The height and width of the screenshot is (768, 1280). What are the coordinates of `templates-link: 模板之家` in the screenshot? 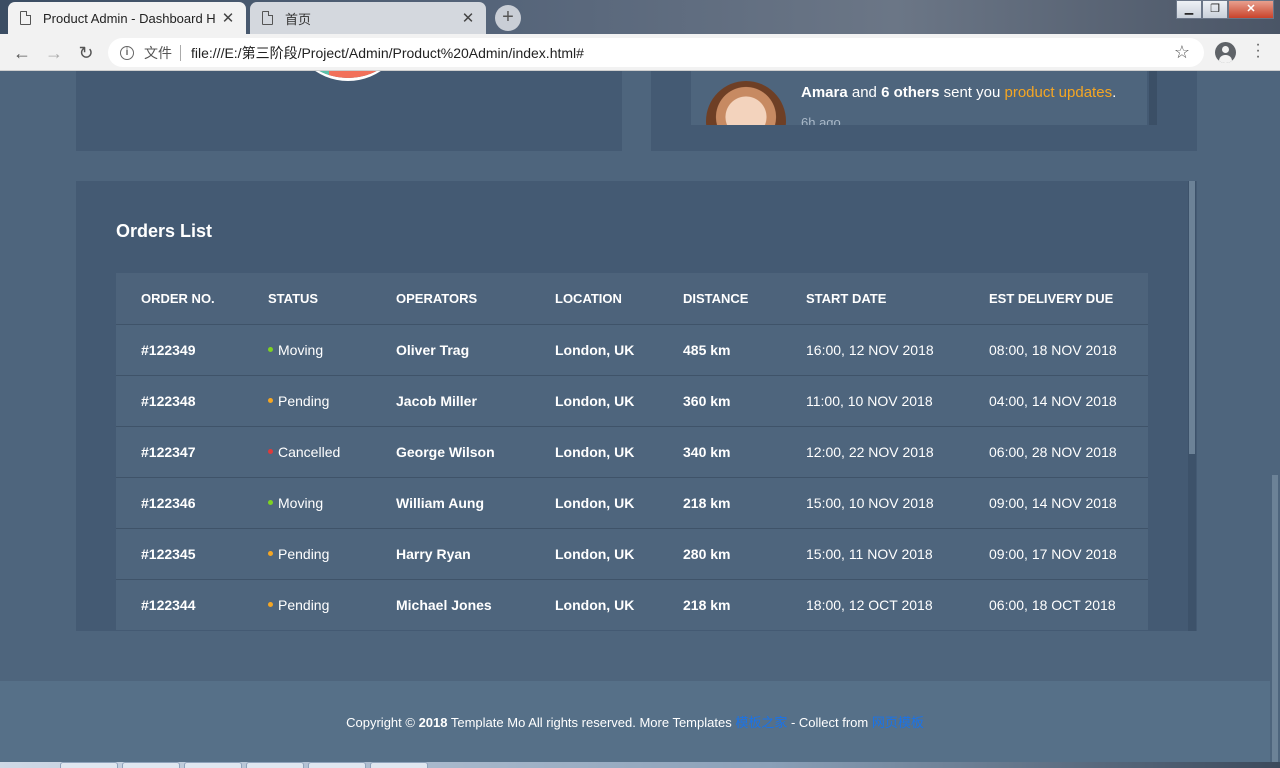 It's located at (761, 722).